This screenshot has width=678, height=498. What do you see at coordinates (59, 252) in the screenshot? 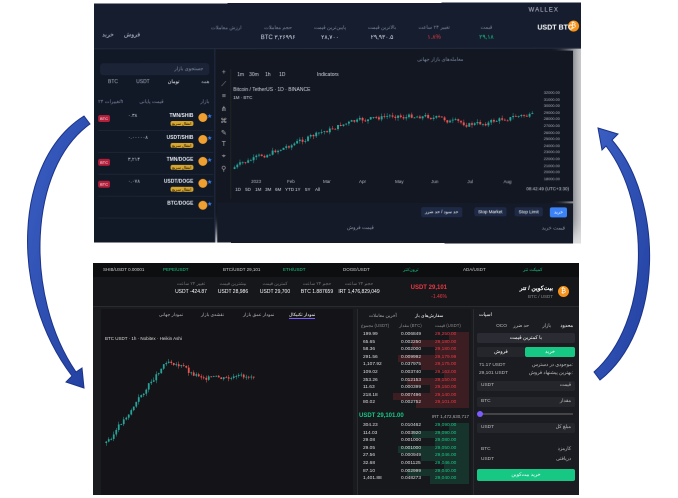
I see `left-curved-arrow` at bounding box center [59, 252].